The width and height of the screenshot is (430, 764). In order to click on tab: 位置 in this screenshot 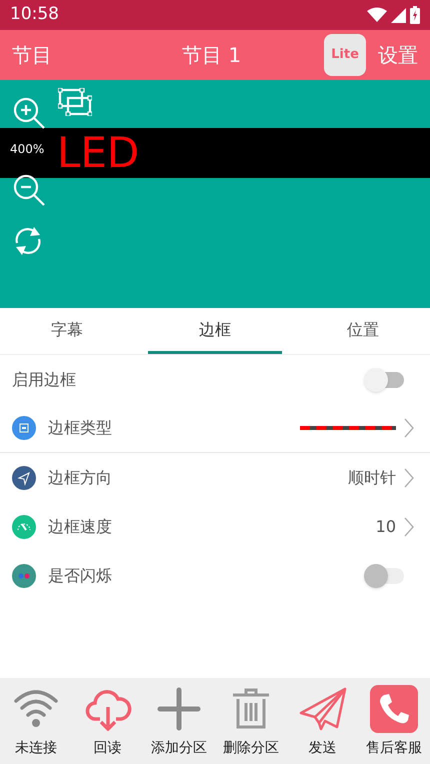, I will do `click(363, 331)`.